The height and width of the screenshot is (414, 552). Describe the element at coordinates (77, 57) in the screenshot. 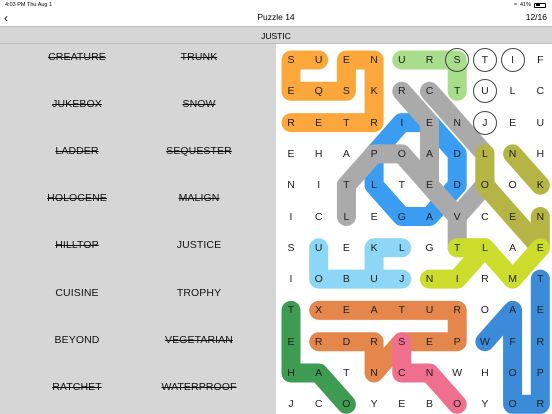

I see `word-list-item: CREATURE` at that location.